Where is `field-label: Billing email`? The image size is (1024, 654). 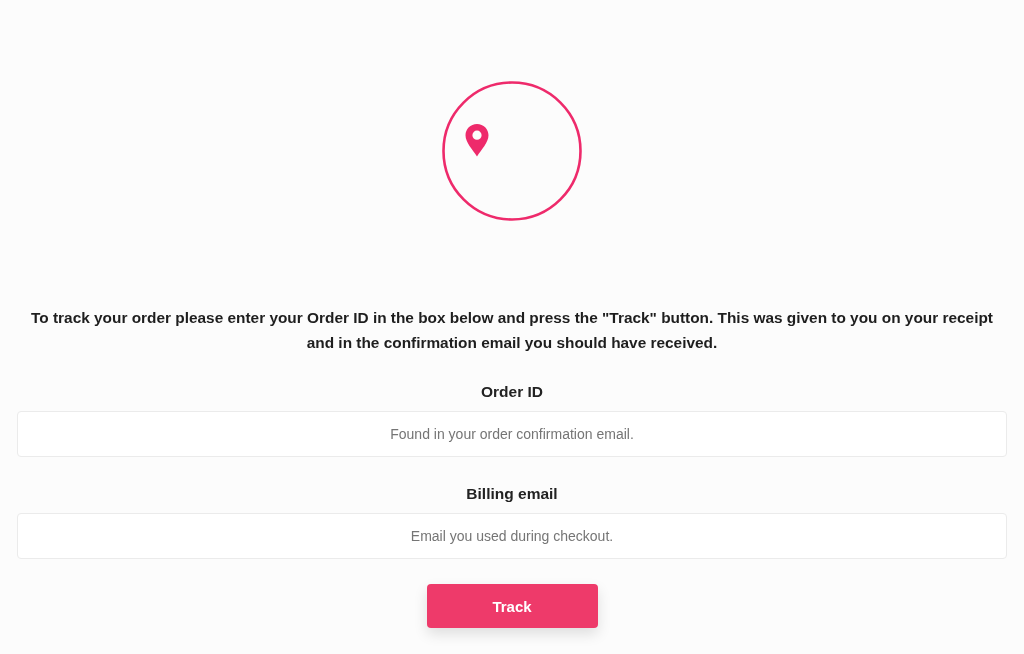 field-label: Billing email is located at coordinates (512, 494).